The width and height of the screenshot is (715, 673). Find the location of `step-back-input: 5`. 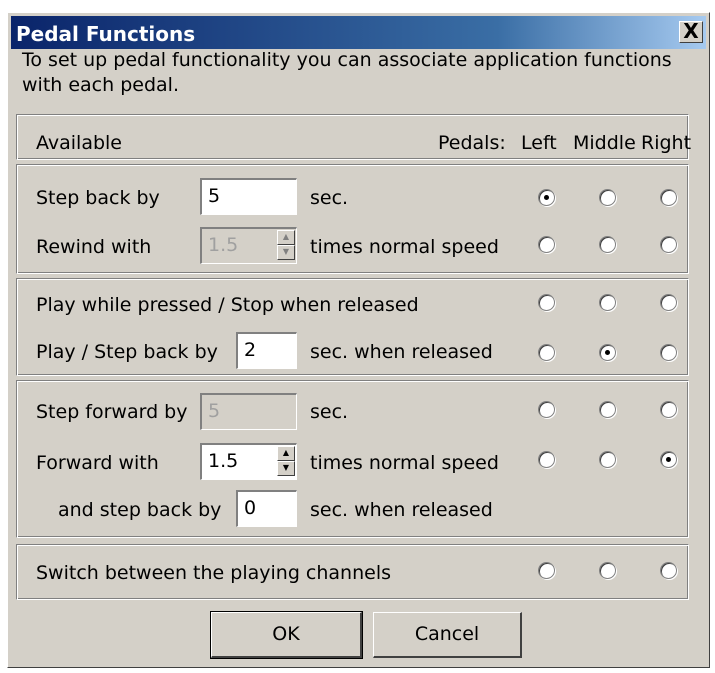

step-back-input: 5 is located at coordinates (248, 196).